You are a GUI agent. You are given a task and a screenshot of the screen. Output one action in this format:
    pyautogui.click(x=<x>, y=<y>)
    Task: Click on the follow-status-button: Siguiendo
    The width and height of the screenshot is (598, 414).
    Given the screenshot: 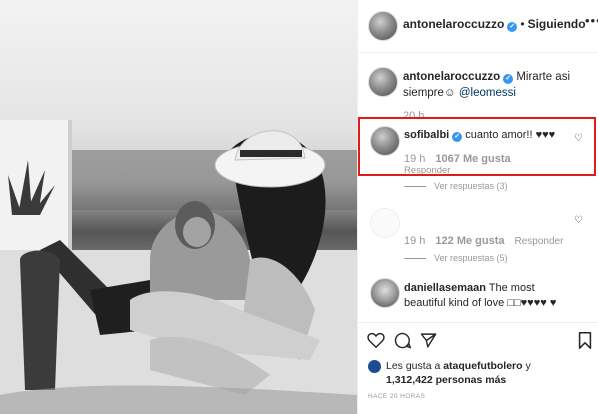 What is the action you would take?
    pyautogui.click(x=557, y=24)
    